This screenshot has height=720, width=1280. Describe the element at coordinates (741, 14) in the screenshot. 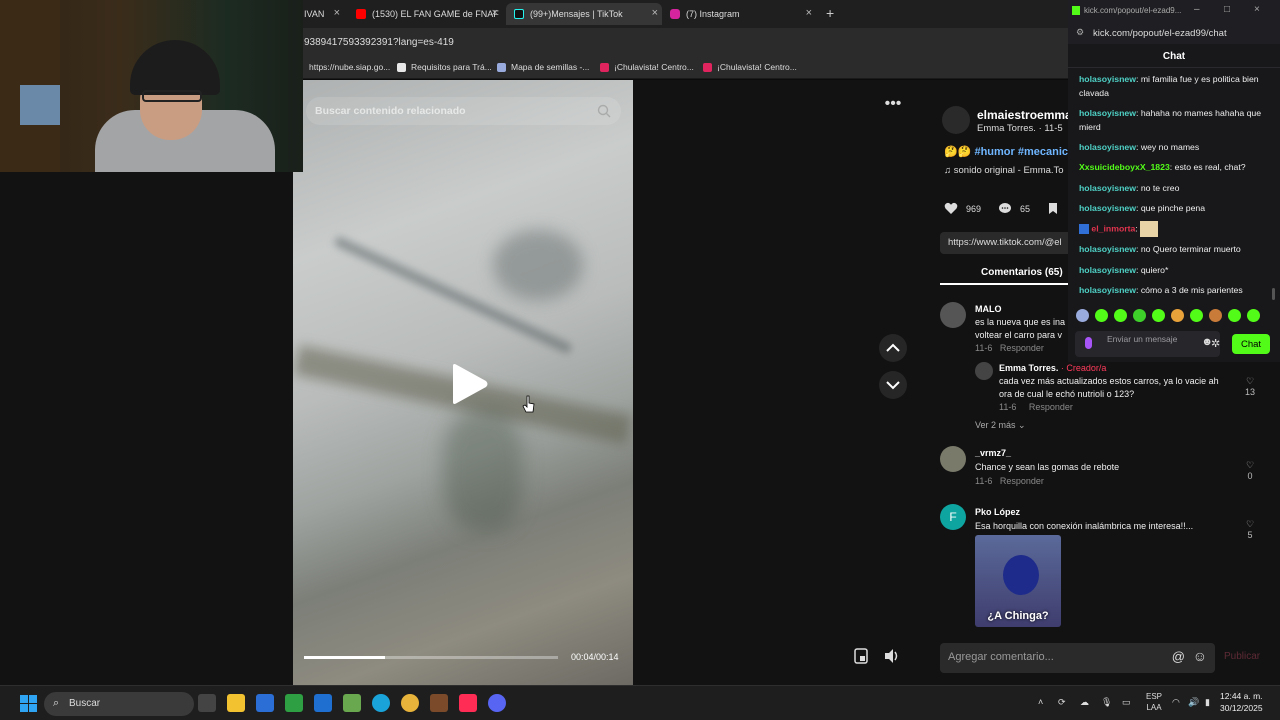

I see `tab-instagram: (7) Instagram ×` at that location.